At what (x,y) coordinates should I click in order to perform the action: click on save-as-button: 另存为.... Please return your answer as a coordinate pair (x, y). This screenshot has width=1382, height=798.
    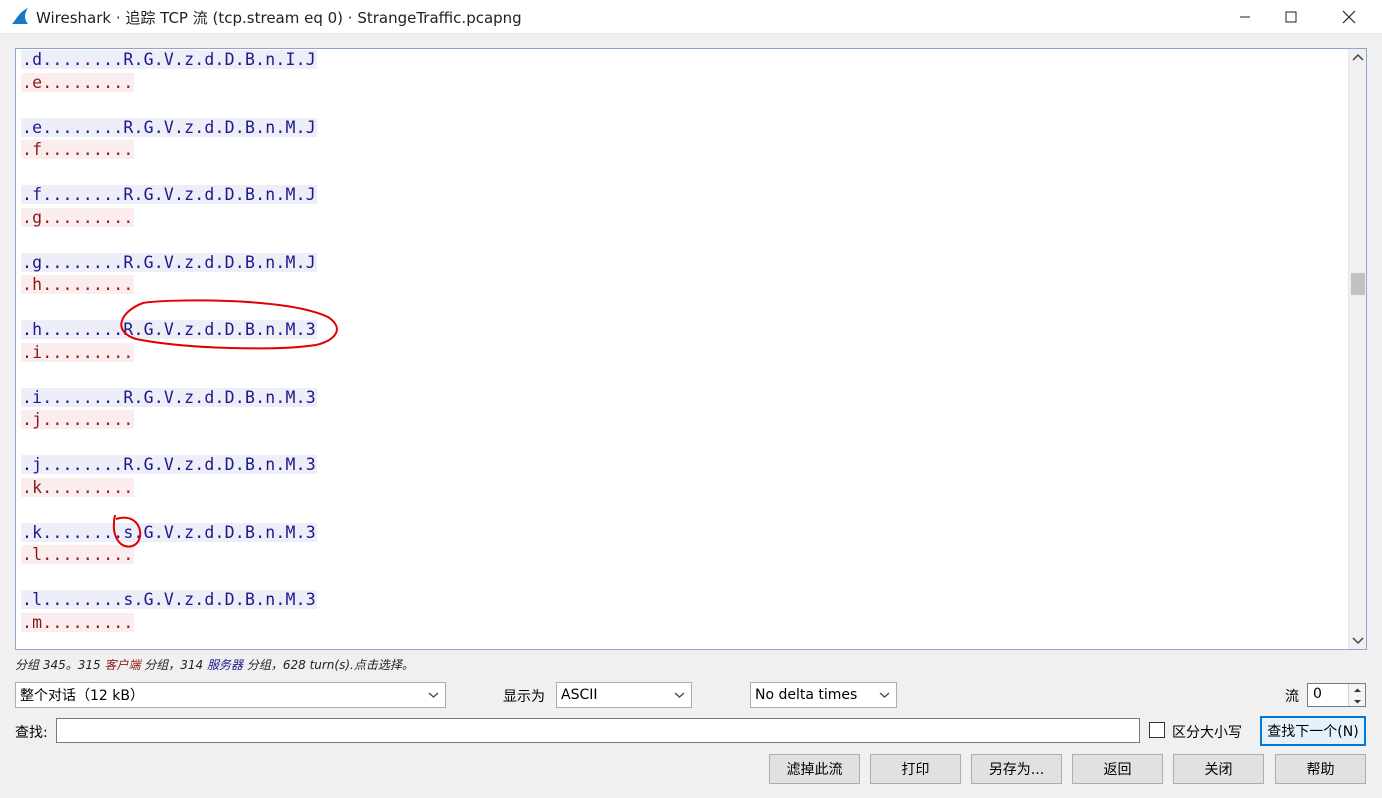
    Looking at the image, I should click on (1016, 769).